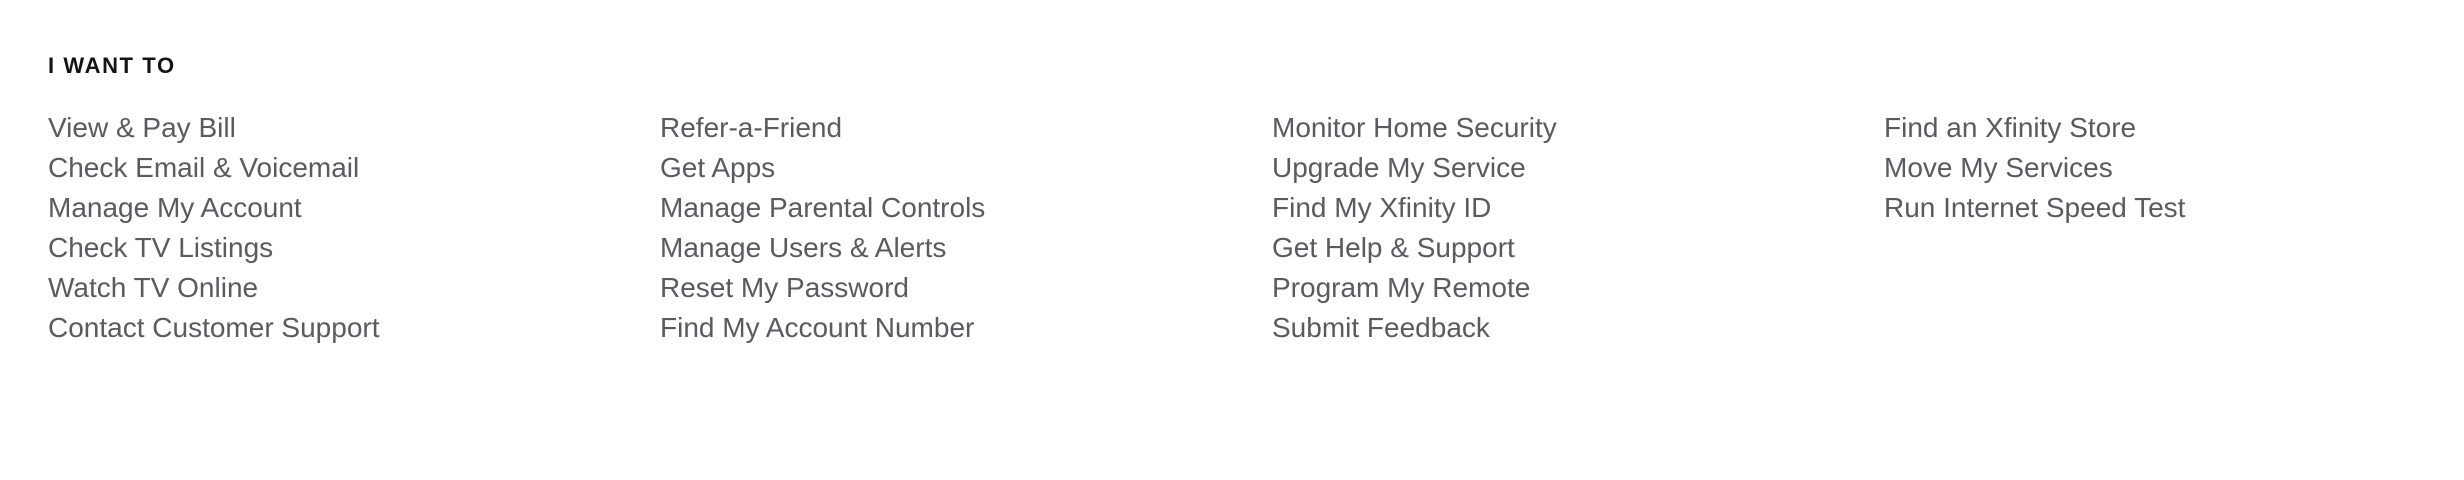  Describe the element at coordinates (112, 65) in the screenshot. I see `section-heading: I WANT TO` at that location.